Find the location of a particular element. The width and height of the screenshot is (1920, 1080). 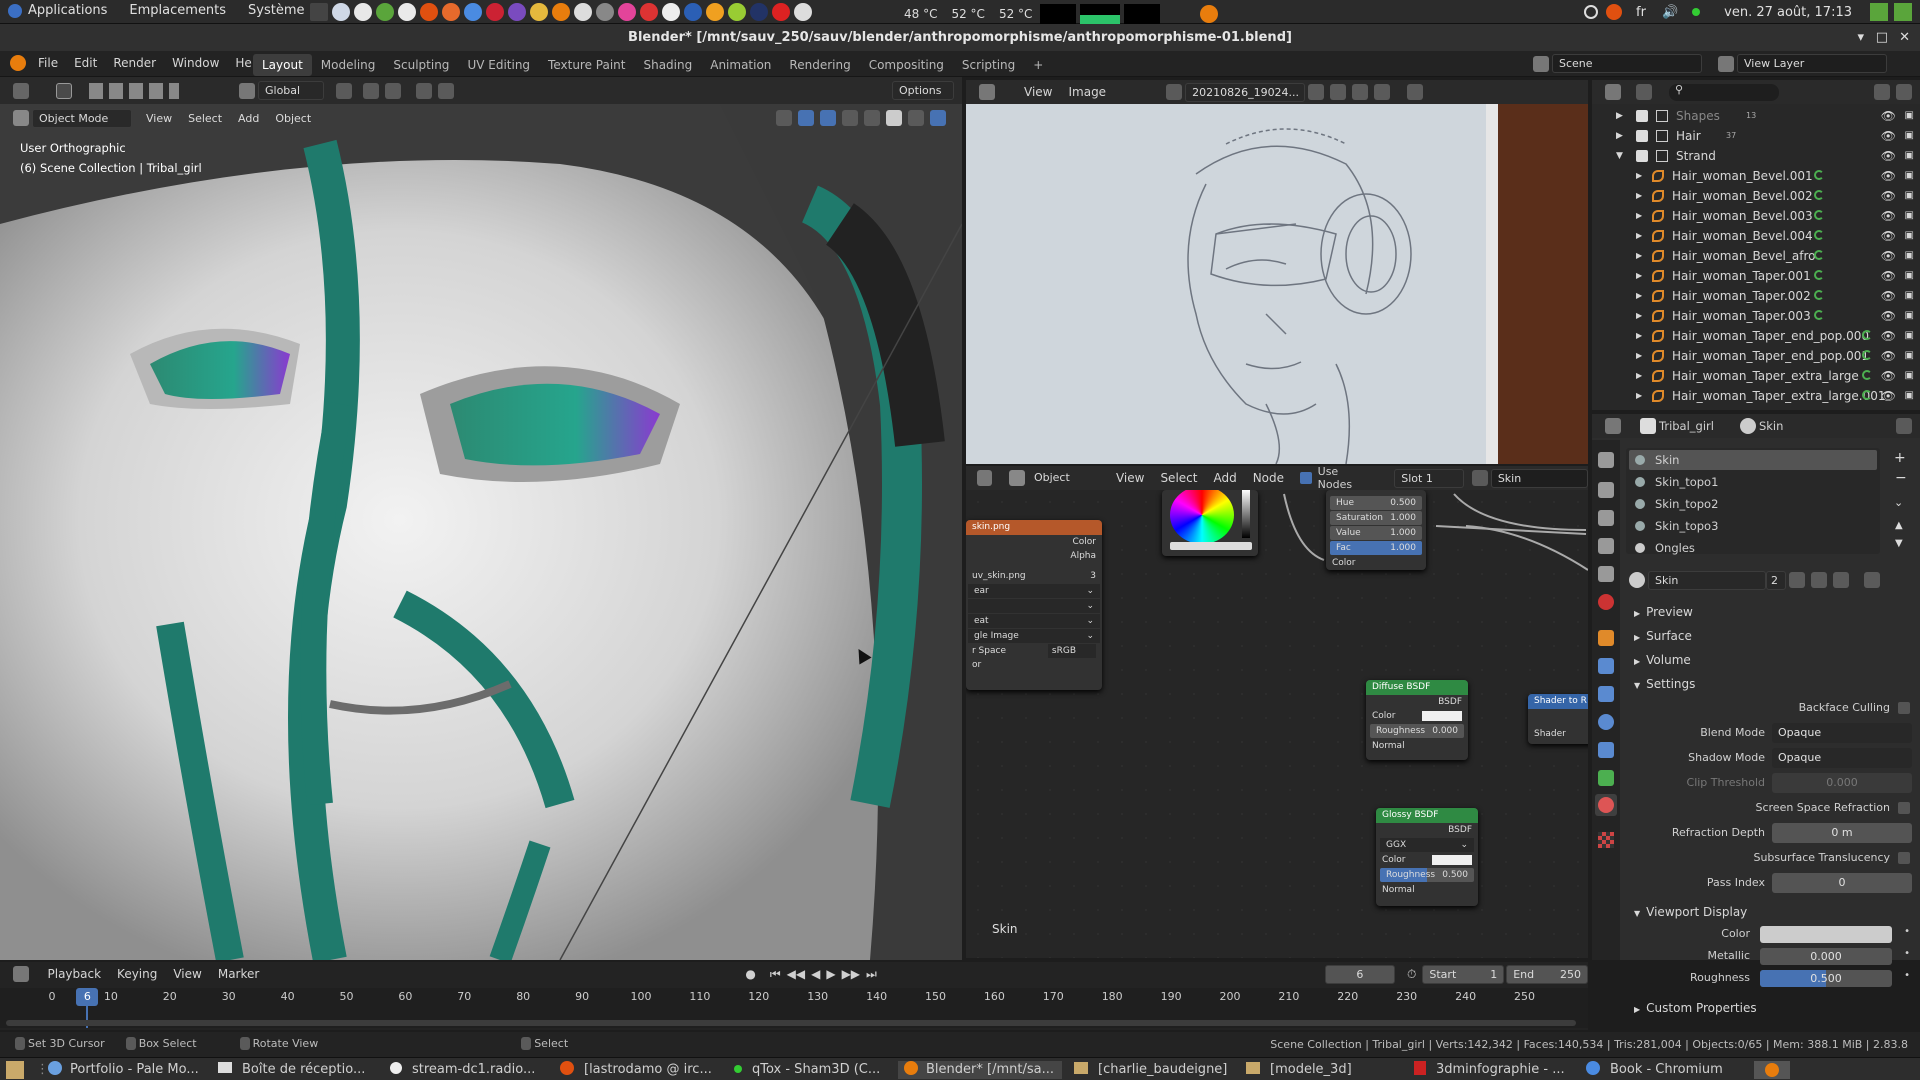

timeline-menu-marker: Marker is located at coordinates (238, 974).